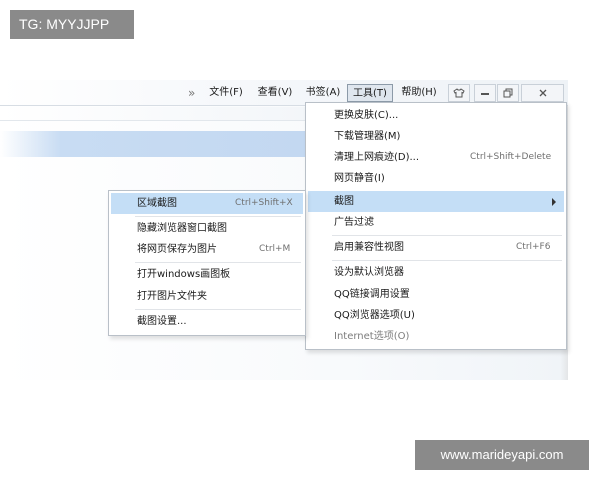  Describe the element at coordinates (436, 157) in the screenshot. I see `menu-item-clear-history: 清理上网痕迹(D)... Ctrl+Shift+Delete` at that location.